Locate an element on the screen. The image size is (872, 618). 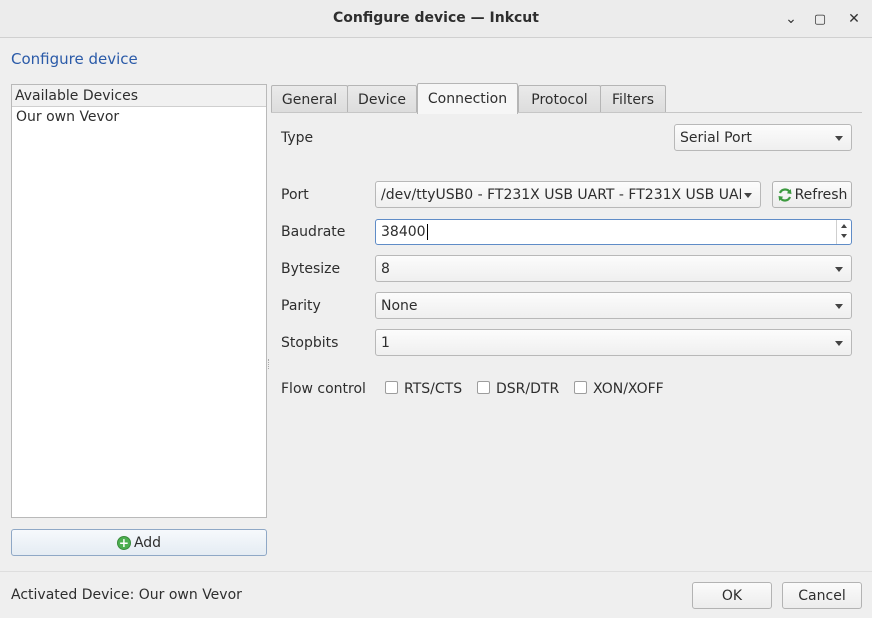
add-button-label: Add is located at coordinates (147, 542).